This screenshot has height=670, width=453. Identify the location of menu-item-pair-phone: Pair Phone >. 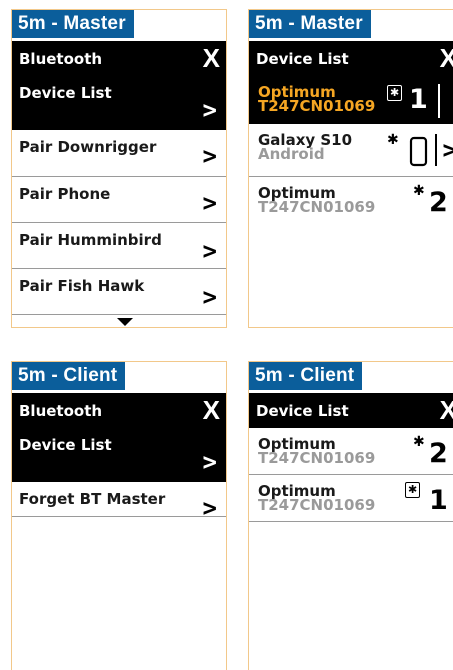
(119, 199).